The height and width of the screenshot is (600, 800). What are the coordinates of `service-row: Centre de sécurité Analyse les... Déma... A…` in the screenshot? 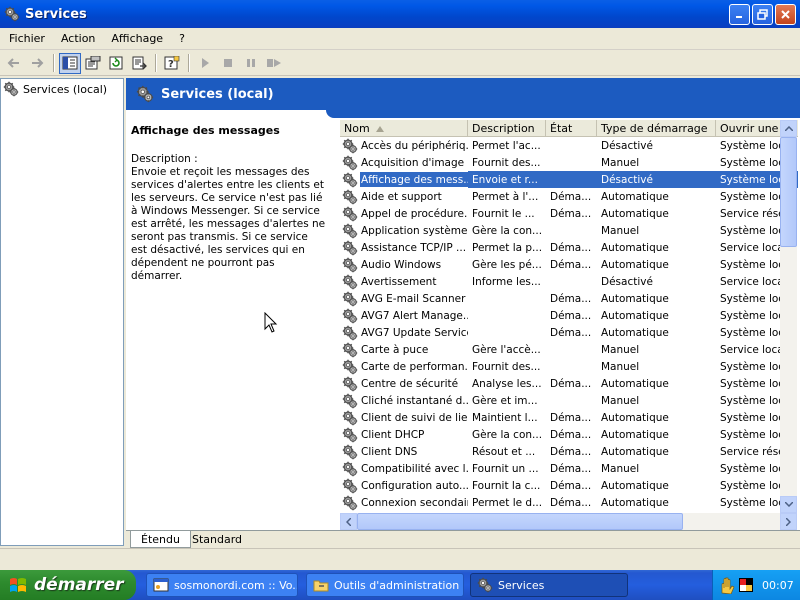 It's located at (569, 383).